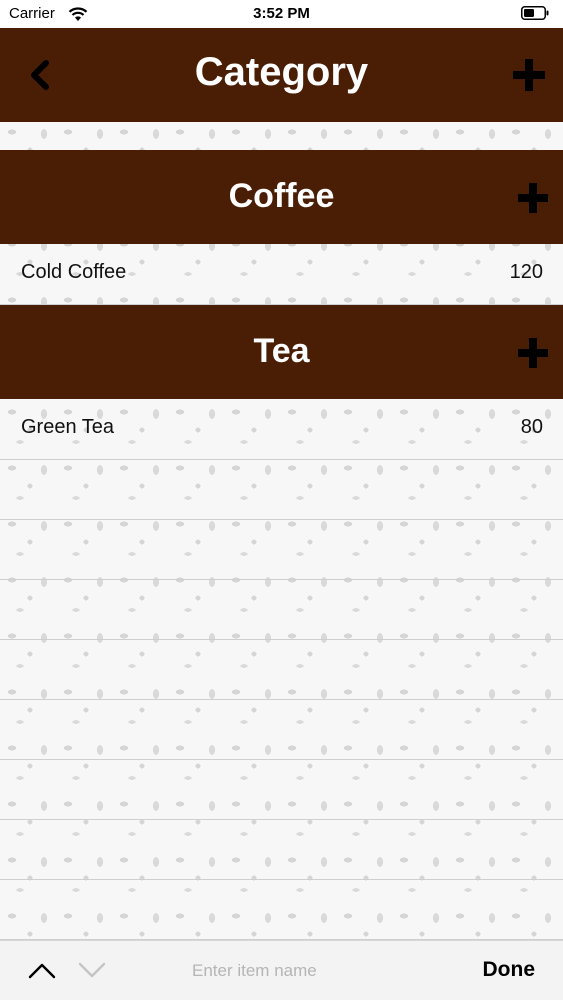  Describe the element at coordinates (509, 970) in the screenshot. I see `done-button: Done` at that location.